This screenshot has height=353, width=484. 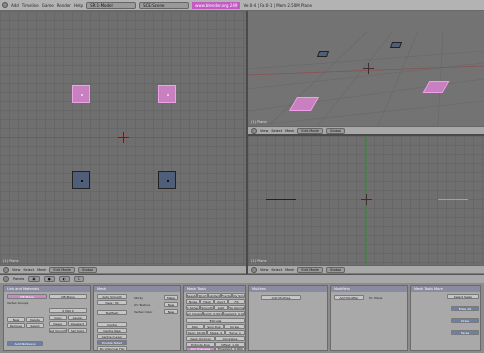 I want to click on frame-field: 1, so click(x=78, y=279).